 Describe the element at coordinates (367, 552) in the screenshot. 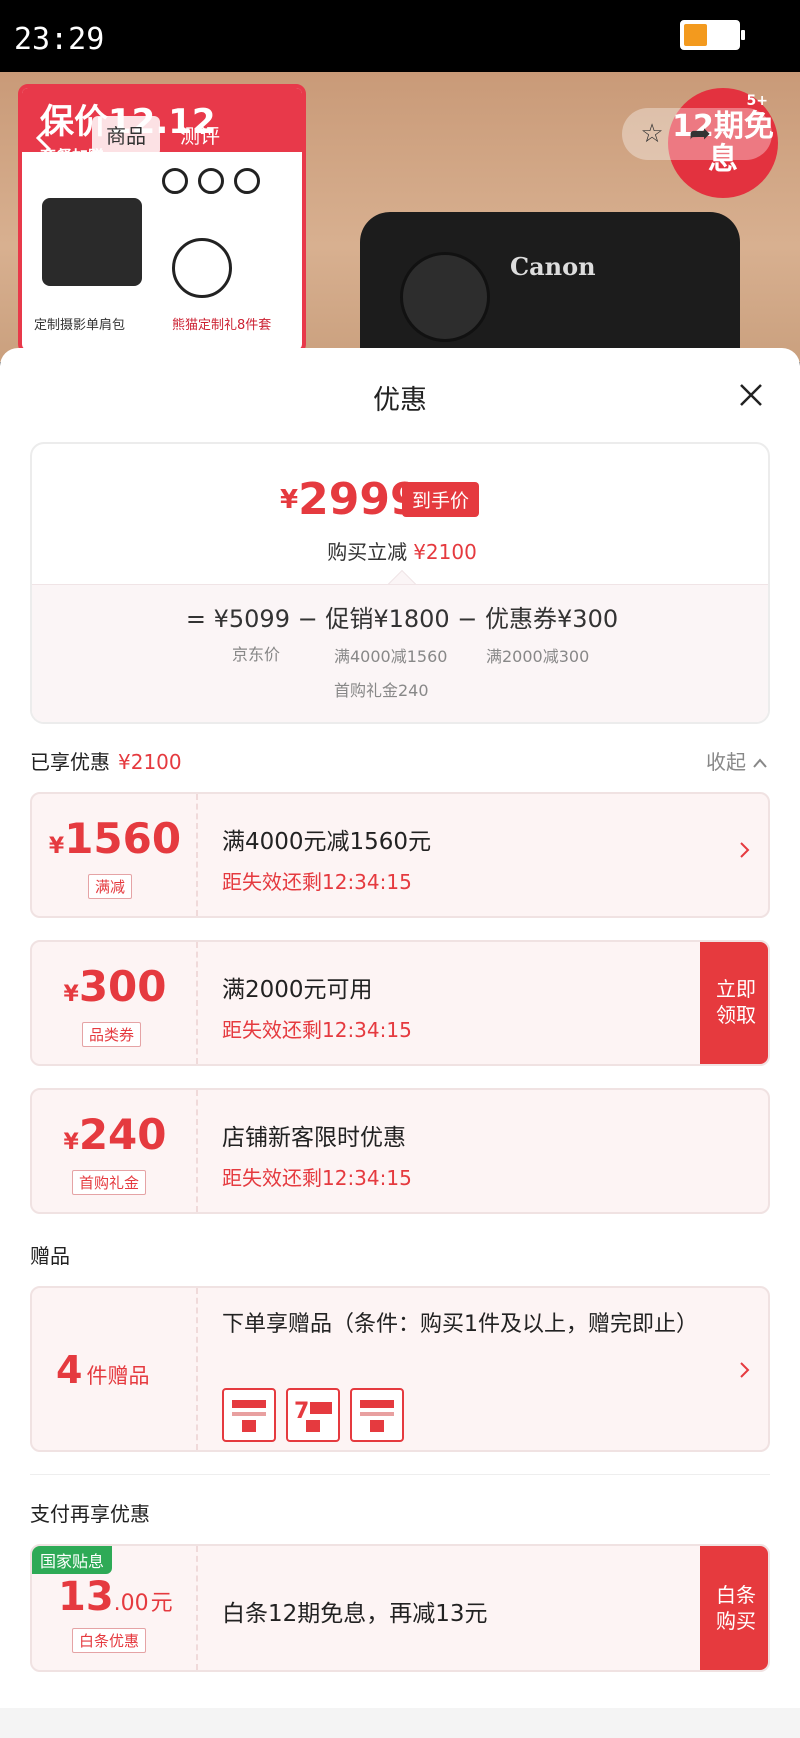

I see `buy-off-label: 购买立减` at that location.